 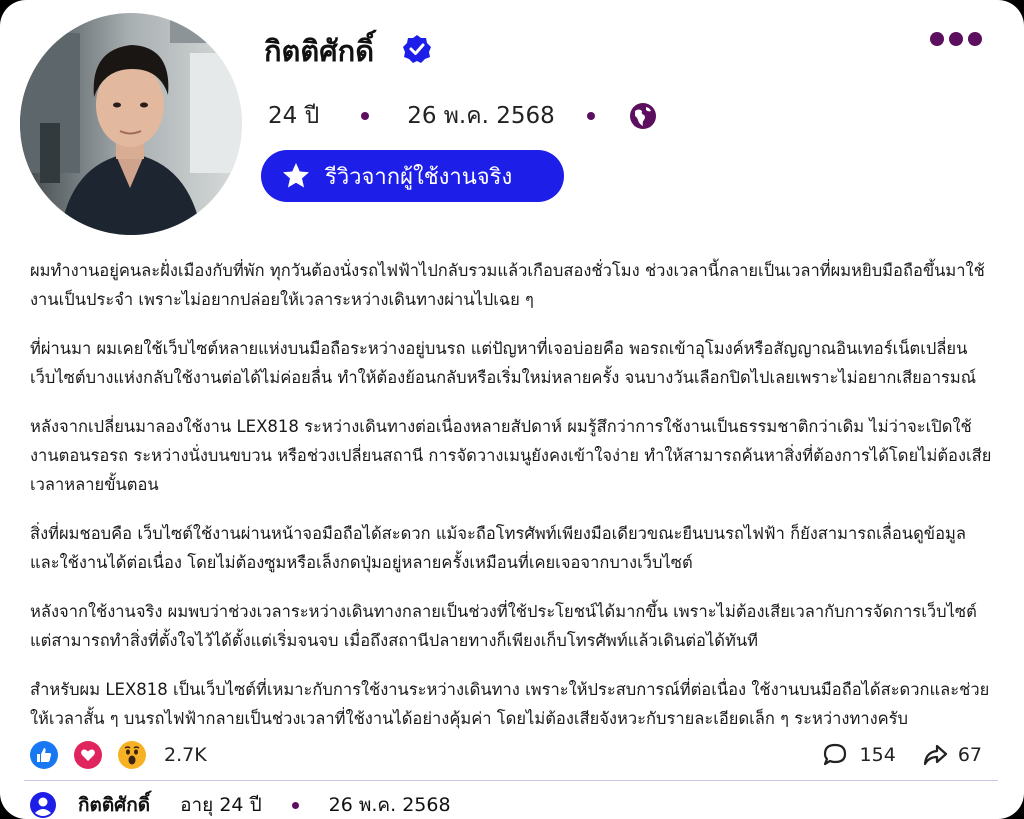 What do you see at coordinates (835, 755) in the screenshot?
I see `comment-icon` at bounding box center [835, 755].